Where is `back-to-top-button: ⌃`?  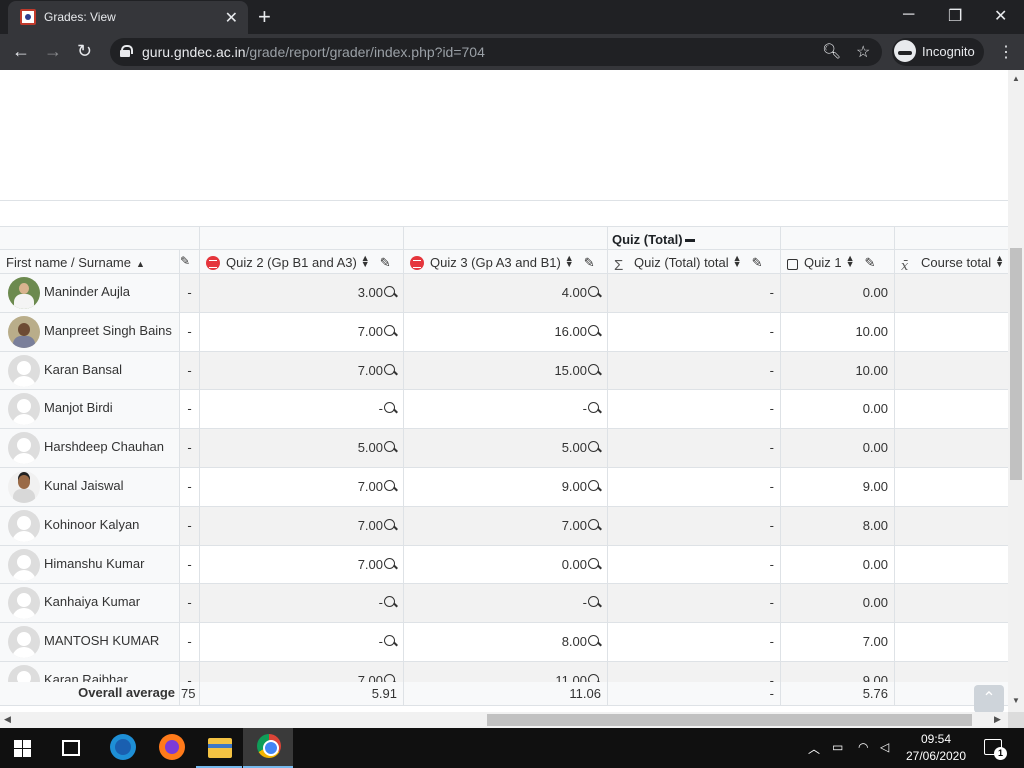 back-to-top-button: ⌃ is located at coordinates (989, 698).